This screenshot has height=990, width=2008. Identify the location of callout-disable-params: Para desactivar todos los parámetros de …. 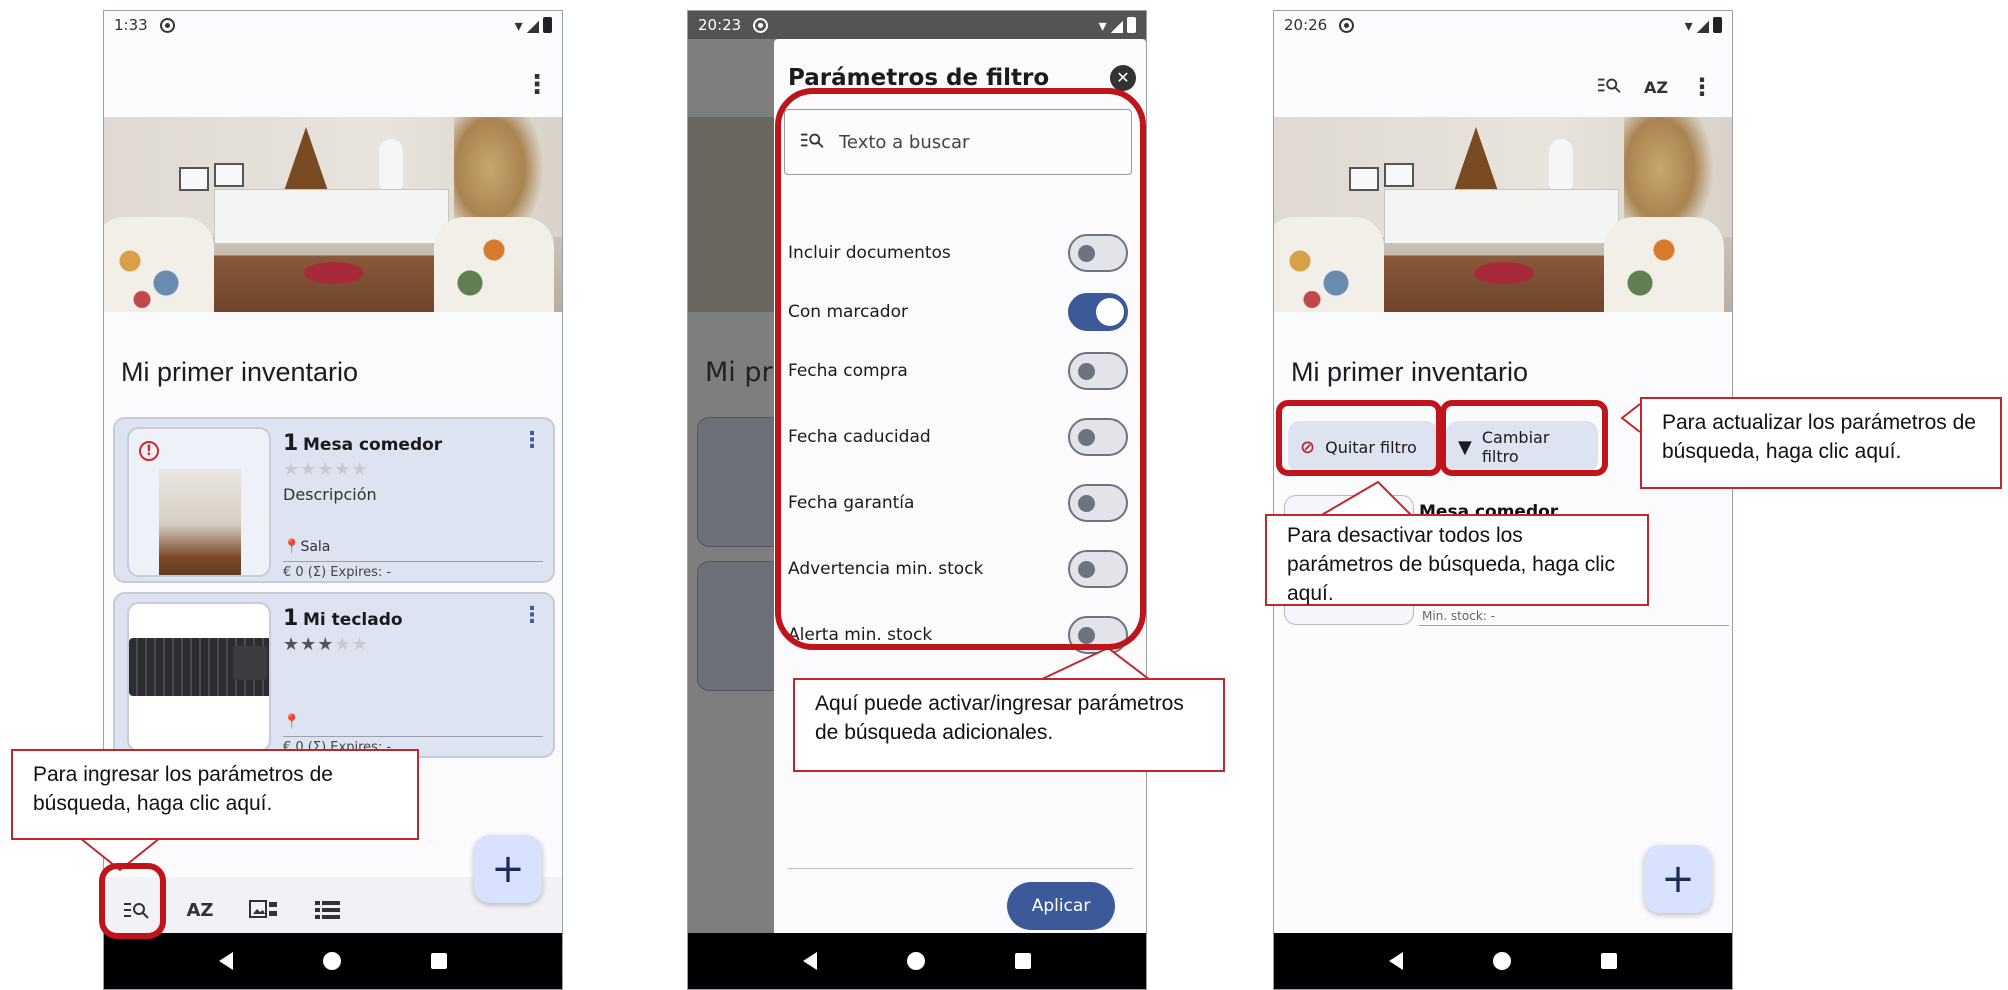
(1457, 560).